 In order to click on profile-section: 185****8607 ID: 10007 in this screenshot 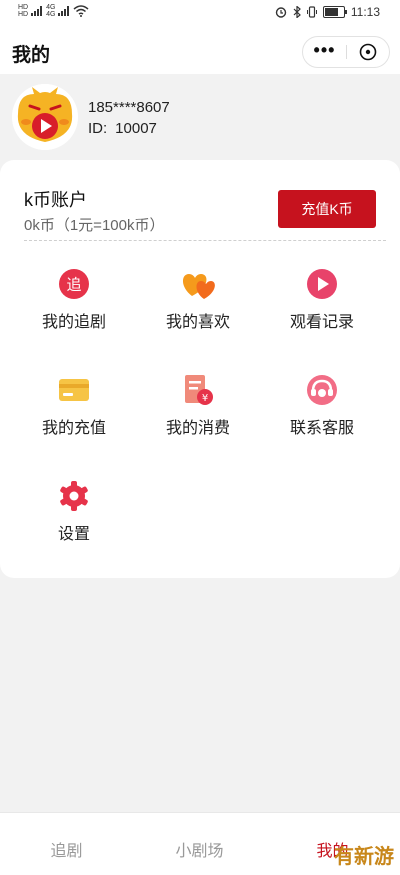, I will do `click(200, 119)`.